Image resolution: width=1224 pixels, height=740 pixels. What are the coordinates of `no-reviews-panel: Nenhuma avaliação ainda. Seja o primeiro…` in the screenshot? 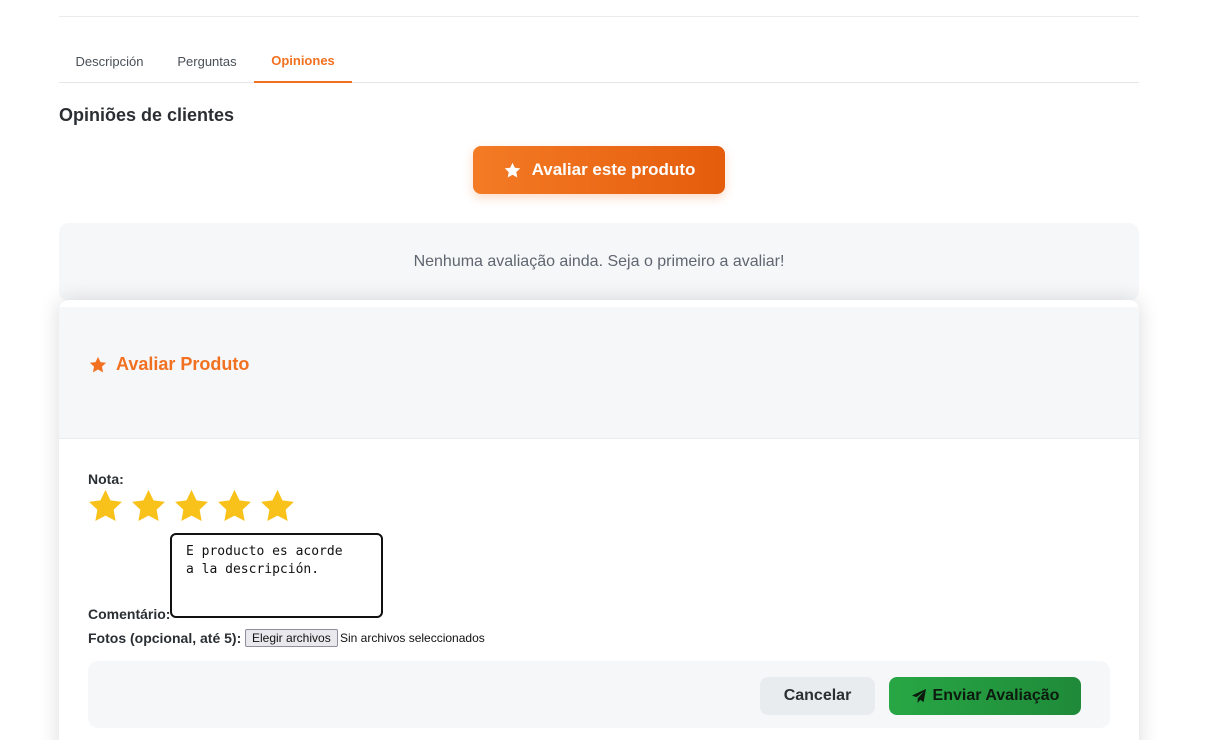 It's located at (599, 262).